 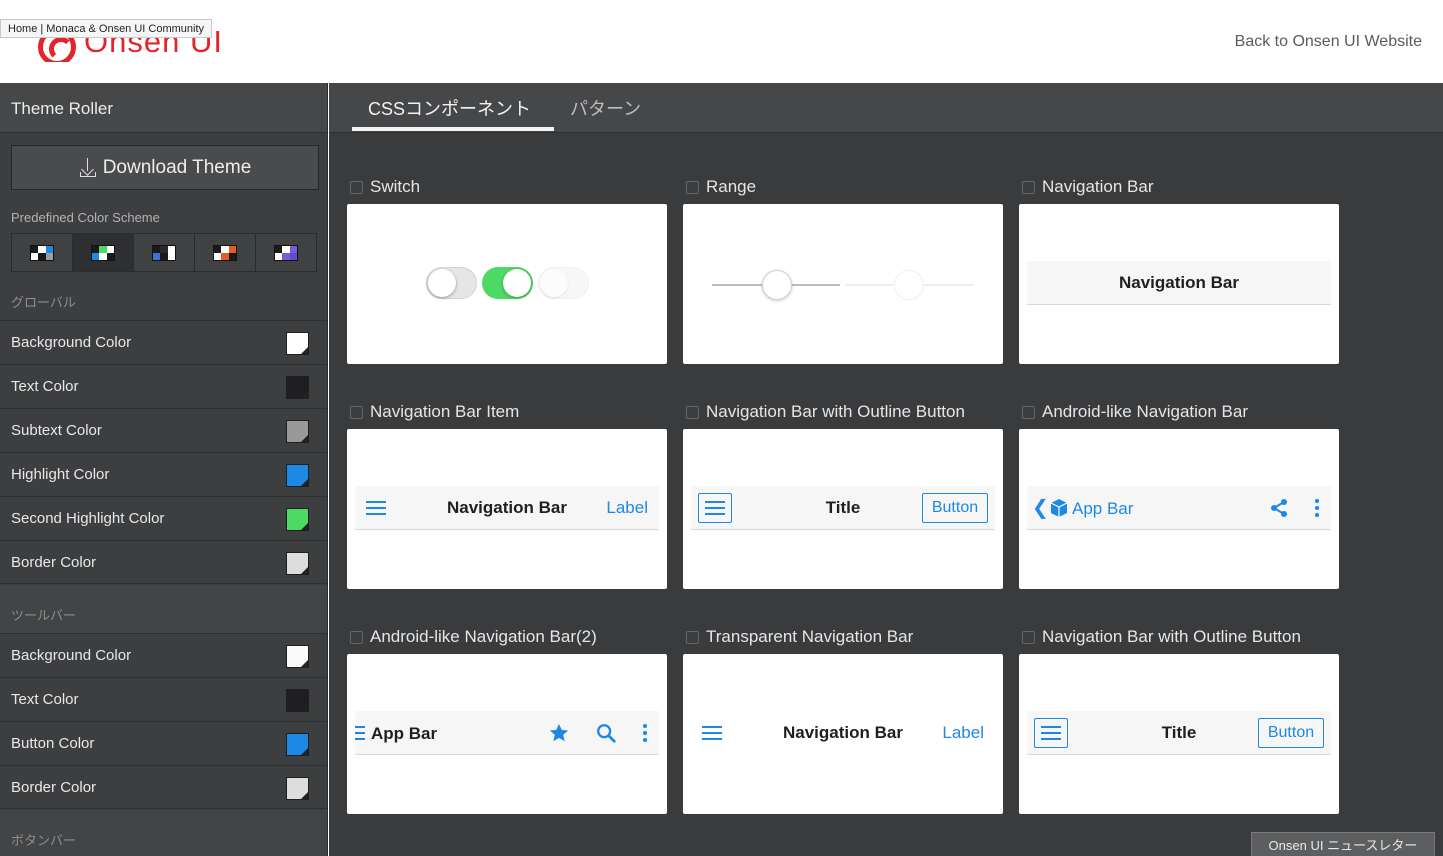 What do you see at coordinates (163, 743) in the screenshot?
I see `toolbar-button-color-row: Button Color` at bounding box center [163, 743].